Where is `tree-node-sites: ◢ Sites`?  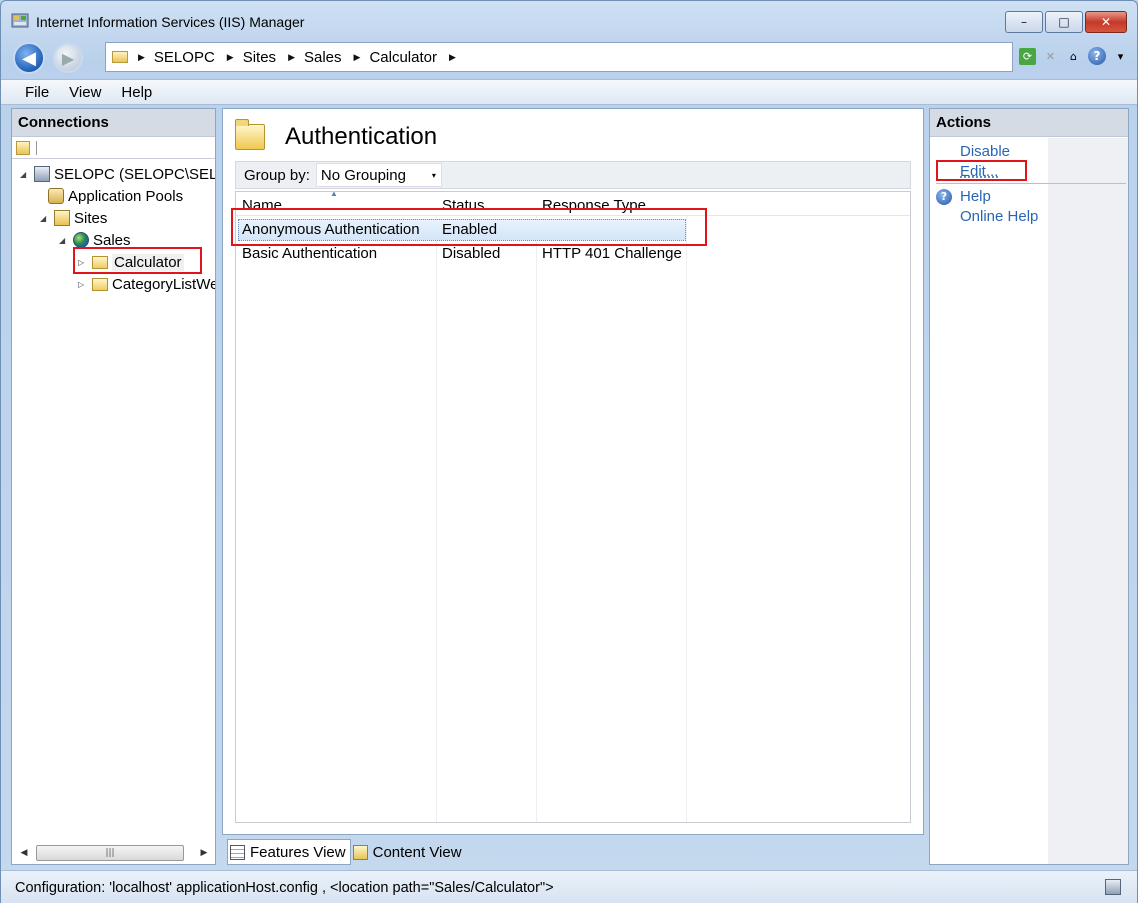 tree-node-sites: ◢ Sites is located at coordinates (73, 218).